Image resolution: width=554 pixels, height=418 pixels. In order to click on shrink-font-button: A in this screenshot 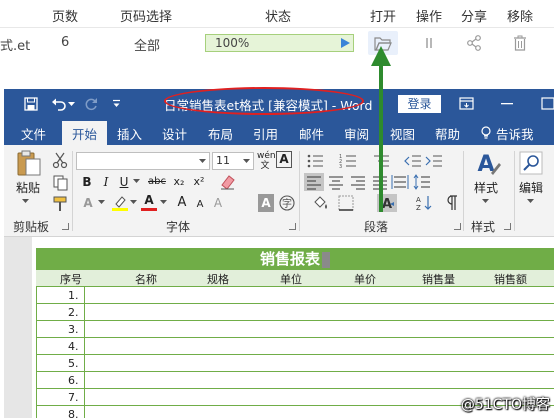, I will do `click(200, 205)`.